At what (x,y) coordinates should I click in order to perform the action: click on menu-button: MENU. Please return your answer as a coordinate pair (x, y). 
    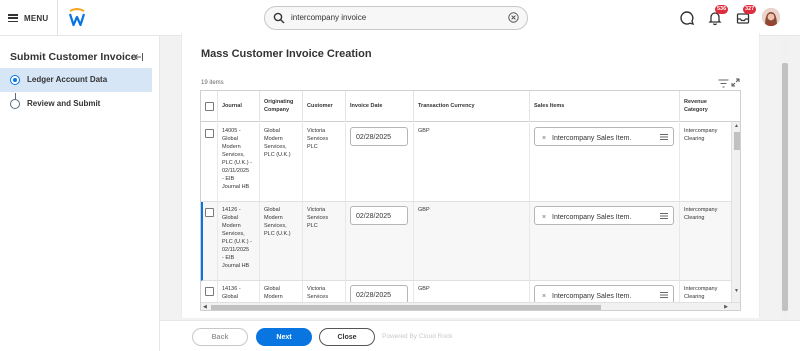
    Looking at the image, I should click on (28, 18).